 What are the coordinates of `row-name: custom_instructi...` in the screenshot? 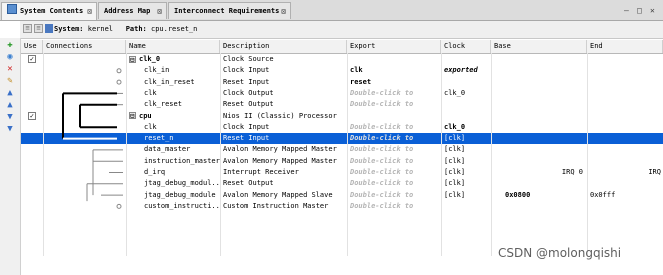 It's located at (173, 206).